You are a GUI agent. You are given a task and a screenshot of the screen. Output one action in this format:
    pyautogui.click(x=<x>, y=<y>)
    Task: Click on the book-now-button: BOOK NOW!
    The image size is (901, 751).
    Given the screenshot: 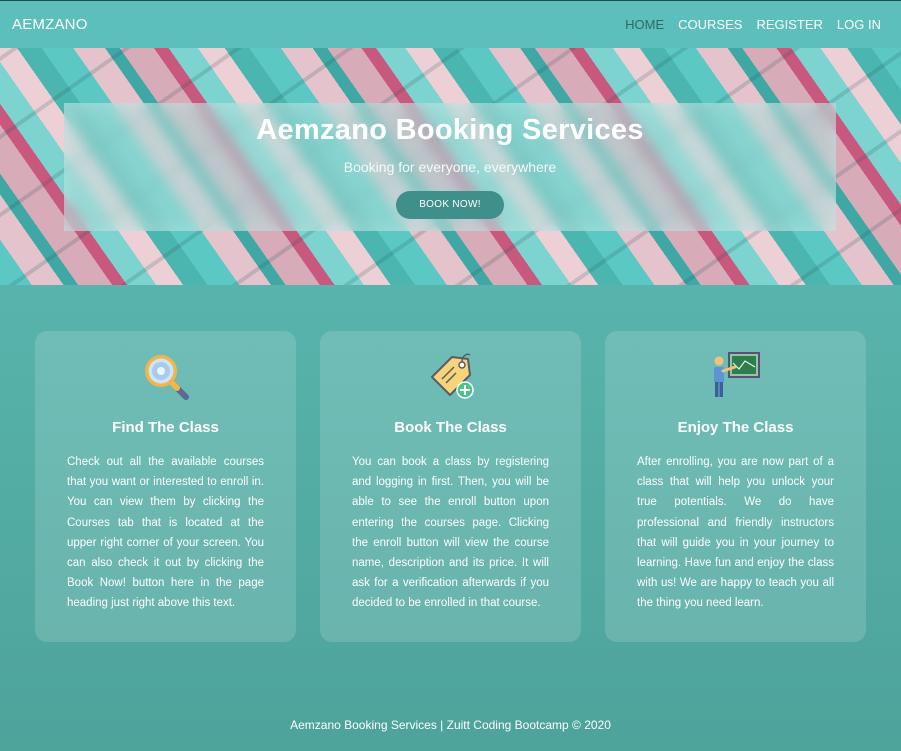 What is the action you would take?
    pyautogui.click(x=450, y=205)
    